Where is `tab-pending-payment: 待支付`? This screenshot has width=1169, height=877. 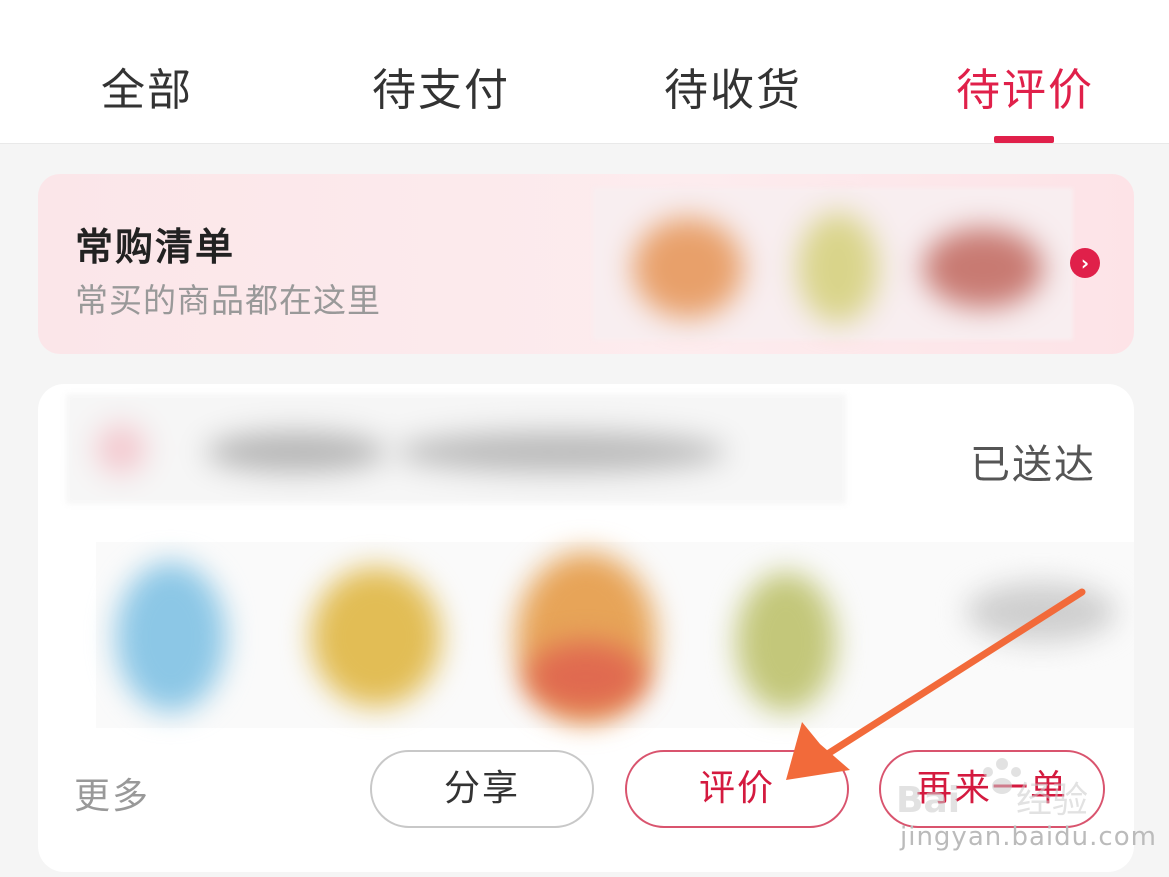 tab-pending-payment: 待支付 is located at coordinates (441, 86).